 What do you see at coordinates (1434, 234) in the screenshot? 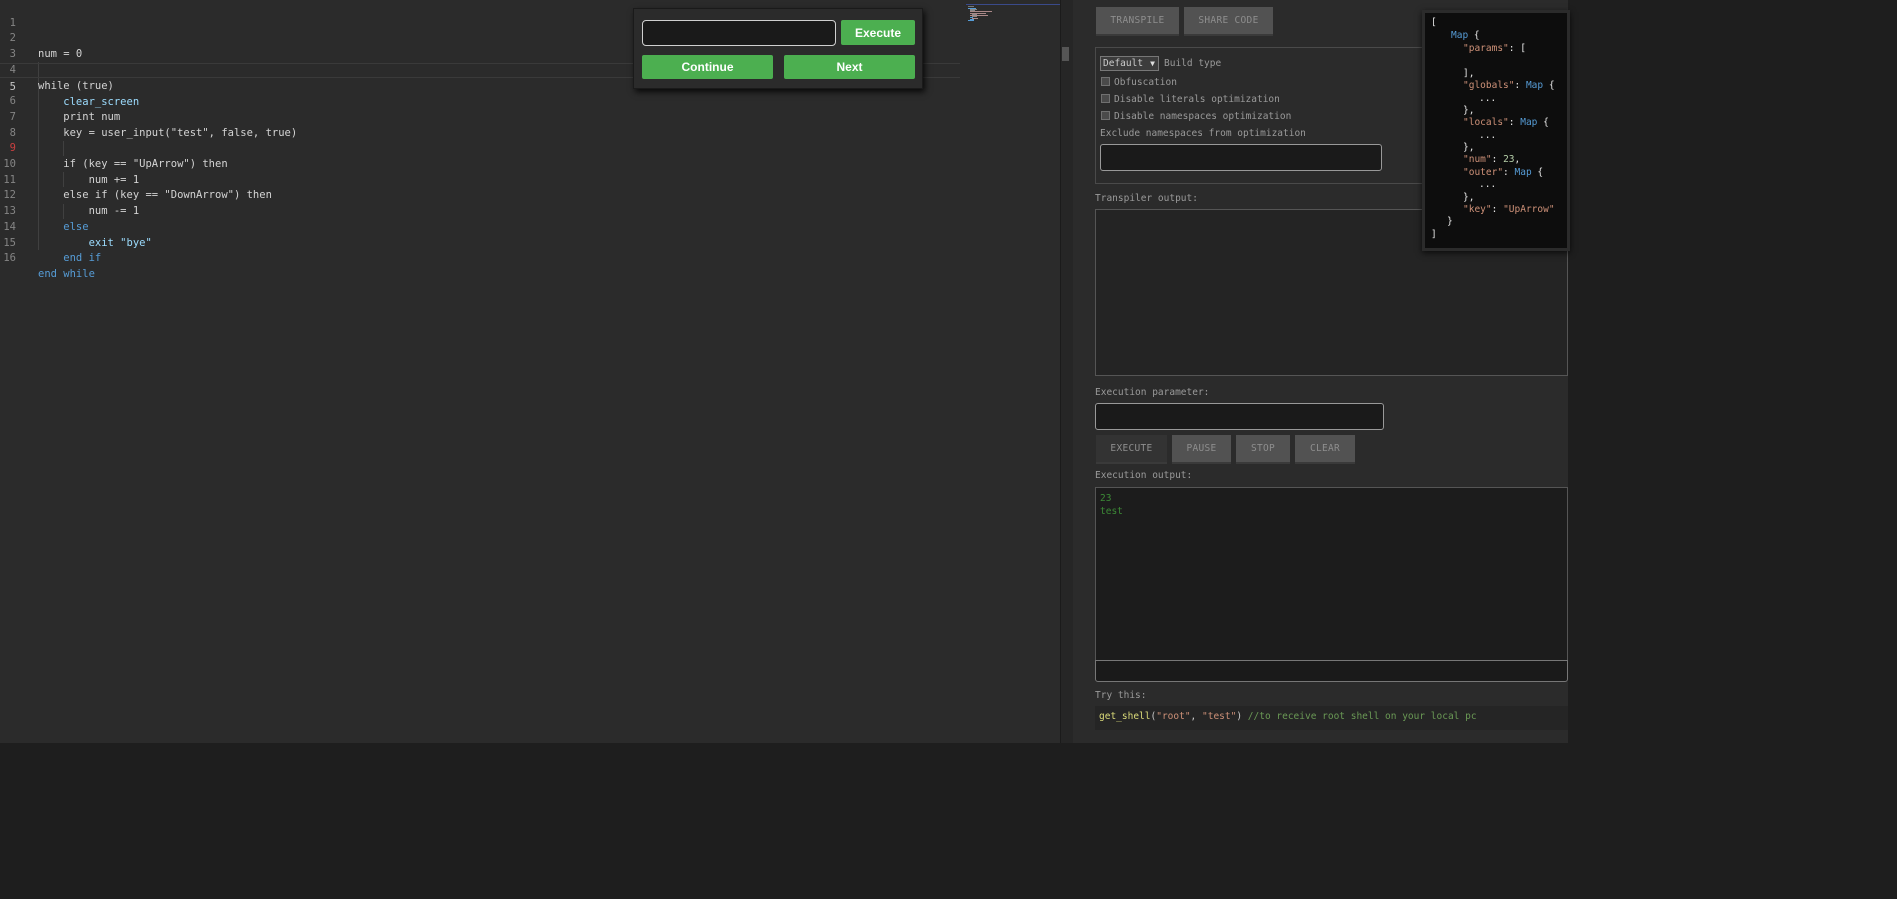
I see `var-line: ]` at bounding box center [1434, 234].